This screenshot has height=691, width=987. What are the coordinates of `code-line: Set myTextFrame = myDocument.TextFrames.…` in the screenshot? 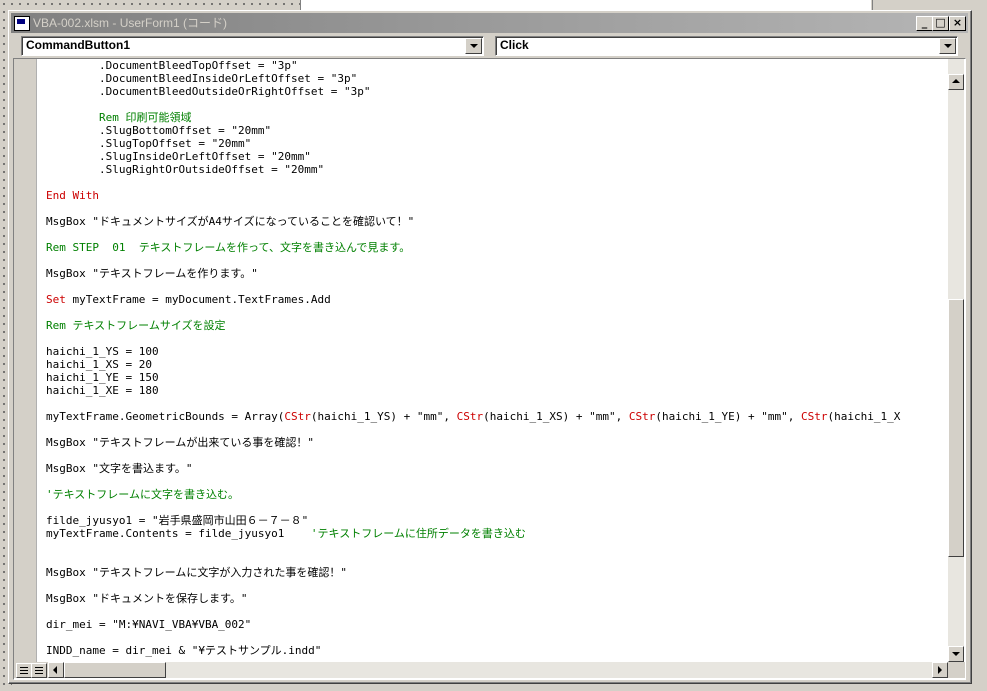 It's located at (496, 299).